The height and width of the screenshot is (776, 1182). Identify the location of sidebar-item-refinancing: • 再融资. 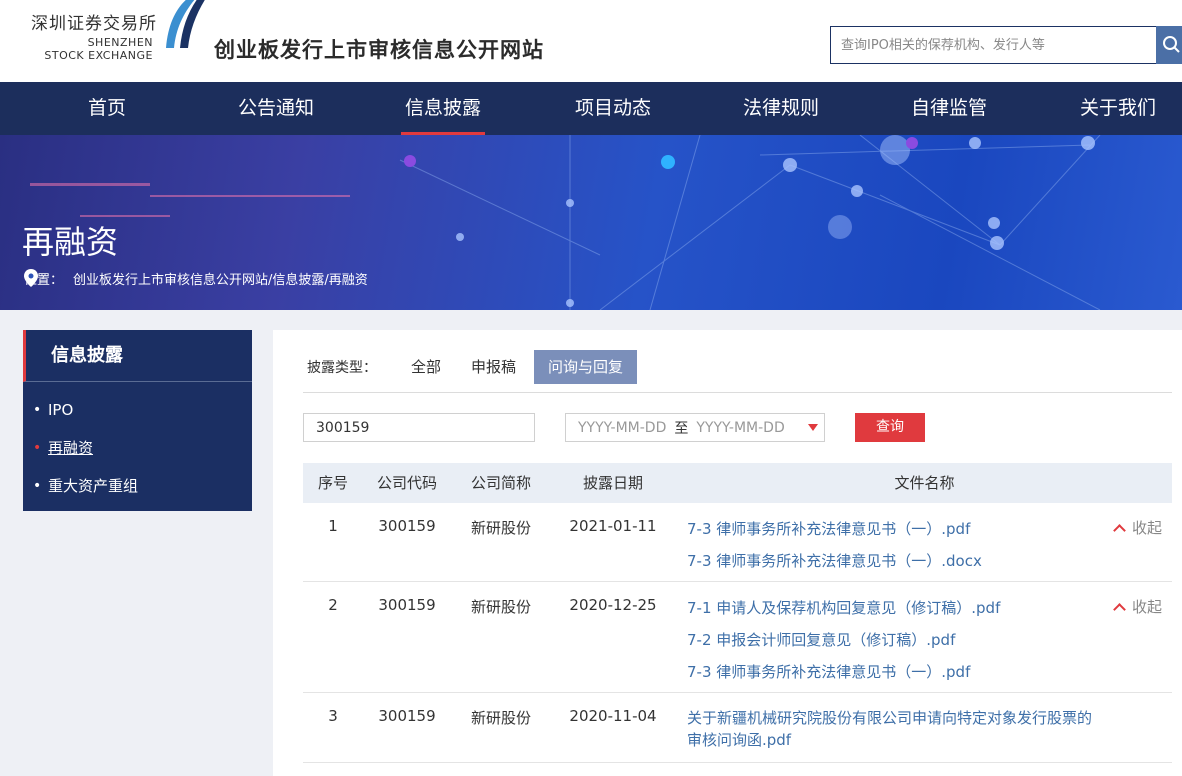
(137, 448).